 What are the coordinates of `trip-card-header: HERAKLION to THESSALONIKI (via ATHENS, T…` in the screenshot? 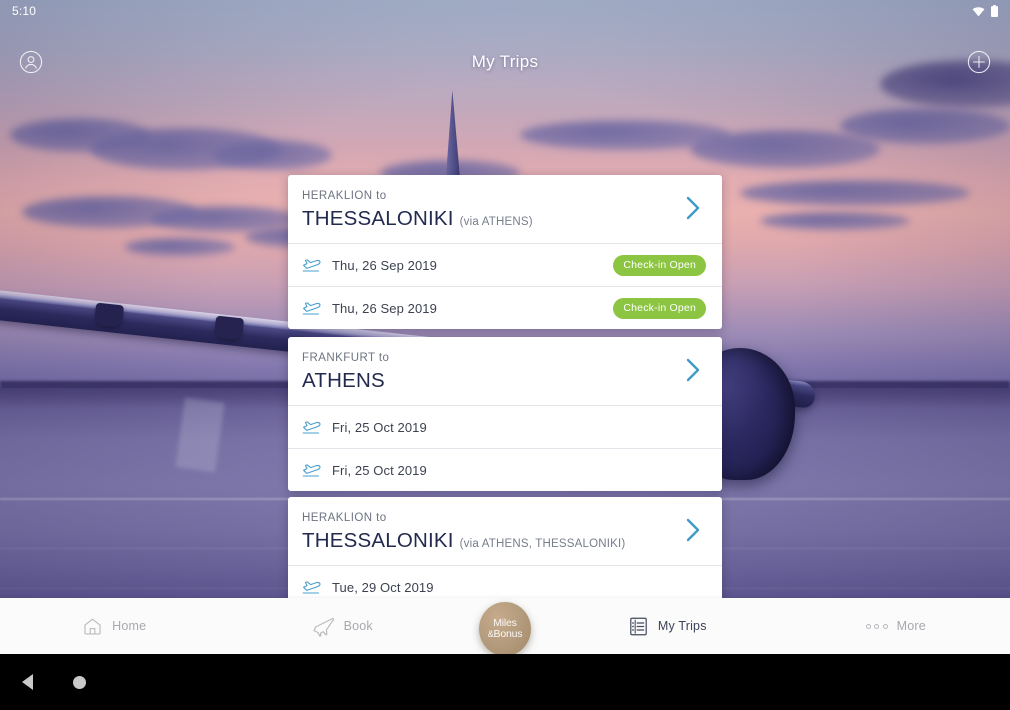 It's located at (505, 531).